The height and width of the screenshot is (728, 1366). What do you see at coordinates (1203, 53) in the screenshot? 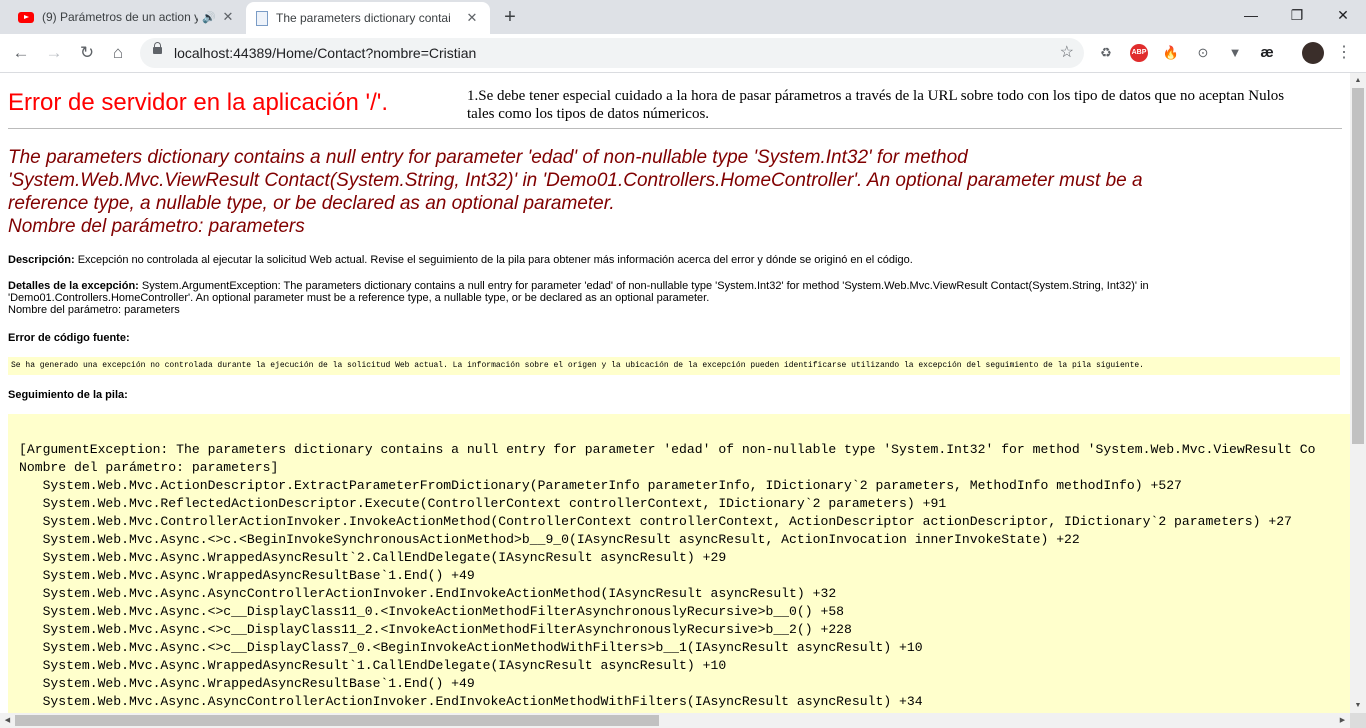
I see `code-extension-icon: ⊙` at bounding box center [1203, 53].